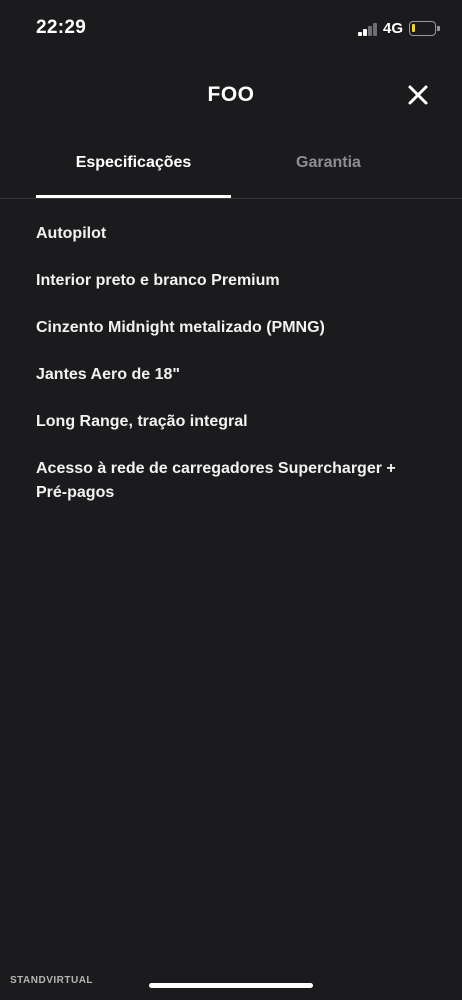  I want to click on page-title: FOO, so click(231, 94).